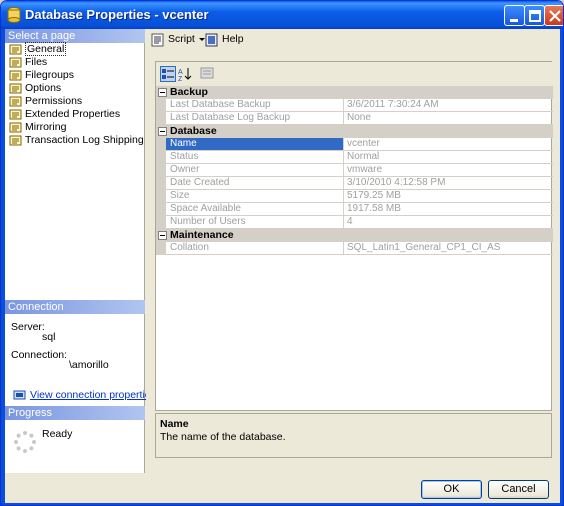 The image size is (564, 506). What do you see at coordinates (157, 40) in the screenshot?
I see `script-icon` at bounding box center [157, 40].